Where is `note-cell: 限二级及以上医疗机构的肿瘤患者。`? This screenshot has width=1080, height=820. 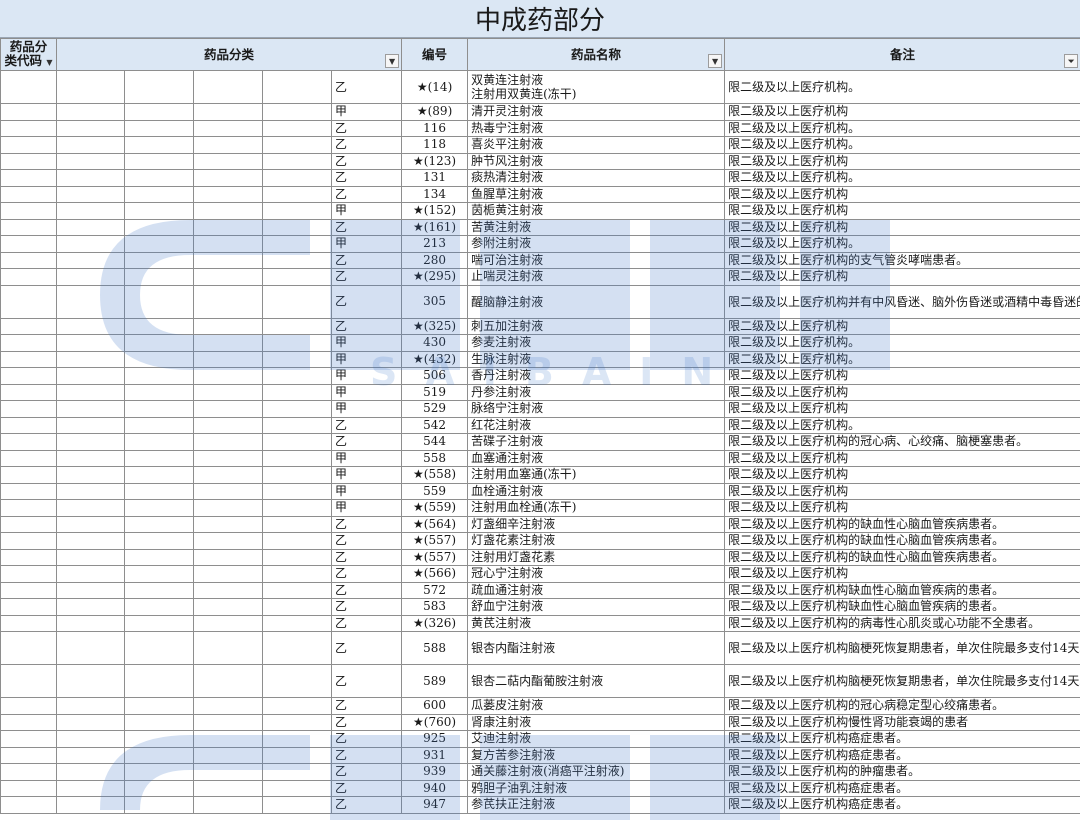 note-cell: 限二级及以上医疗机构的肿瘤患者。 is located at coordinates (902, 772).